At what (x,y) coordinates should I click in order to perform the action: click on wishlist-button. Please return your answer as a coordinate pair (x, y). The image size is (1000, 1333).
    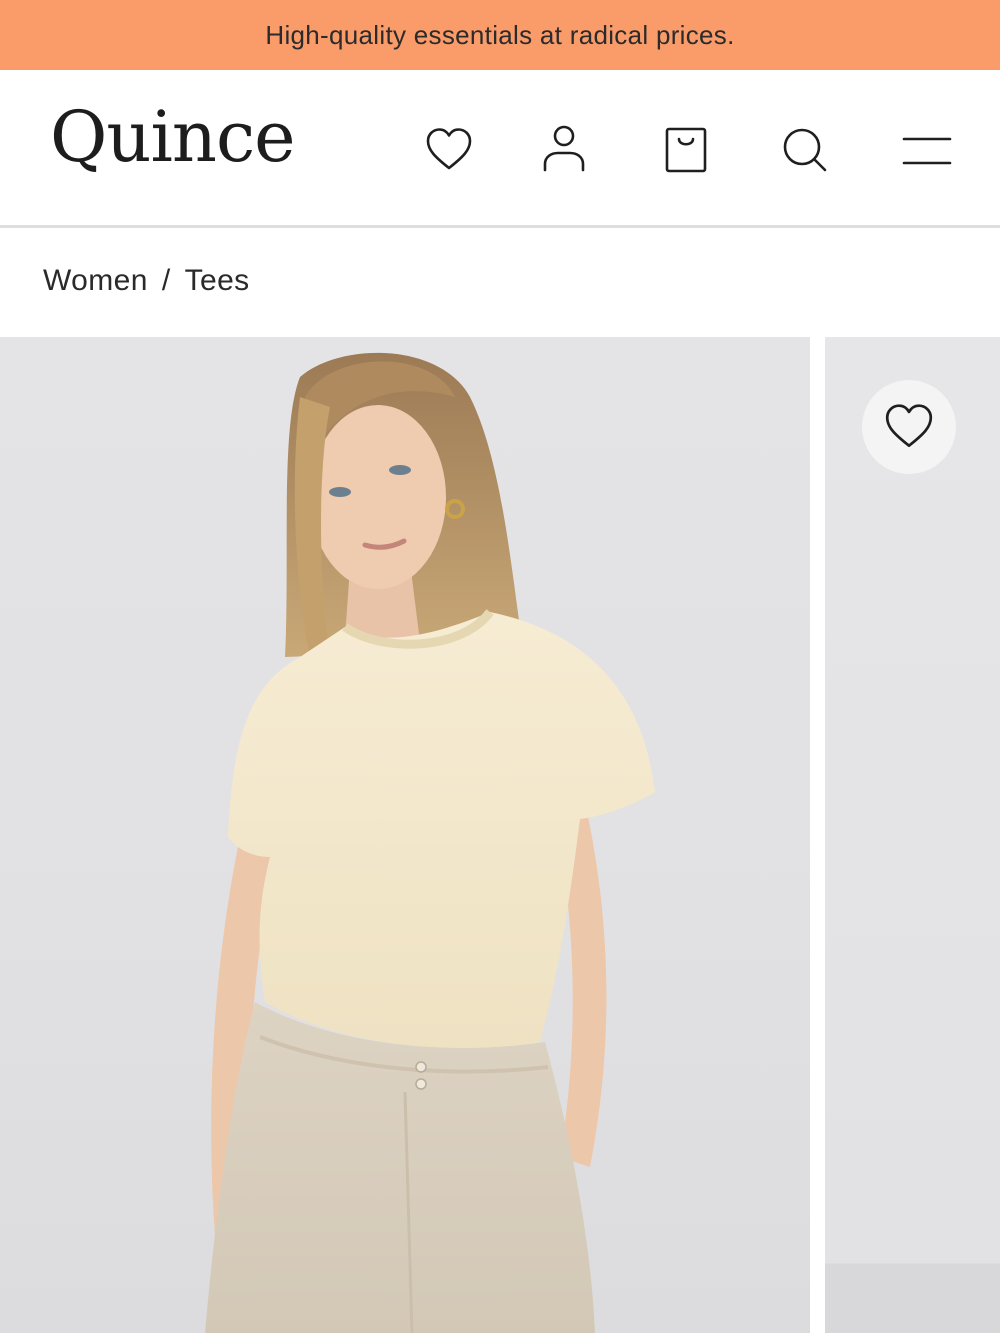
    Looking at the image, I should click on (449, 150).